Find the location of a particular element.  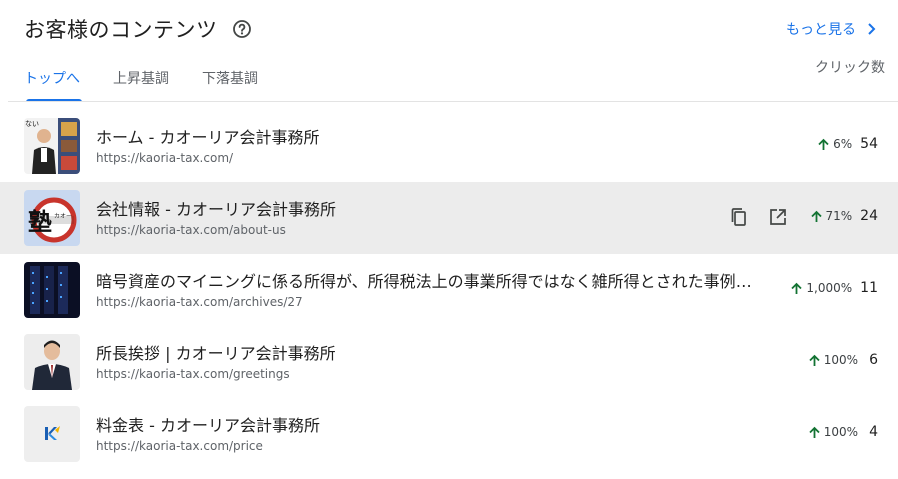

open-in-new-icon is located at coordinates (778, 217).